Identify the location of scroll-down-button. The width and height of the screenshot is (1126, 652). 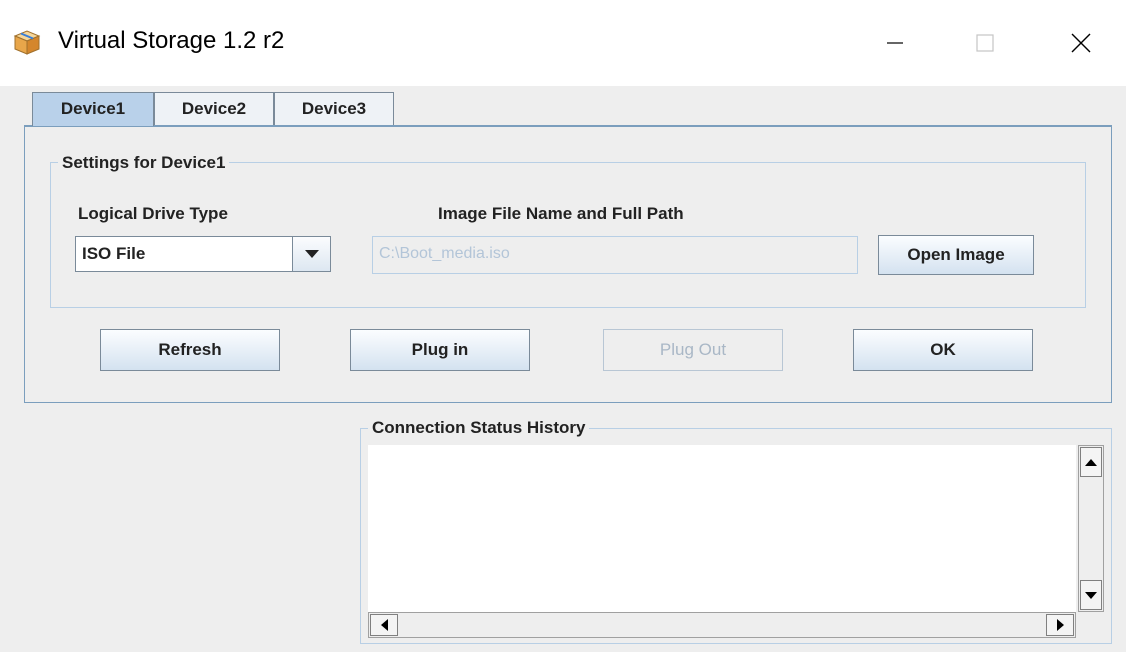
(1091, 595).